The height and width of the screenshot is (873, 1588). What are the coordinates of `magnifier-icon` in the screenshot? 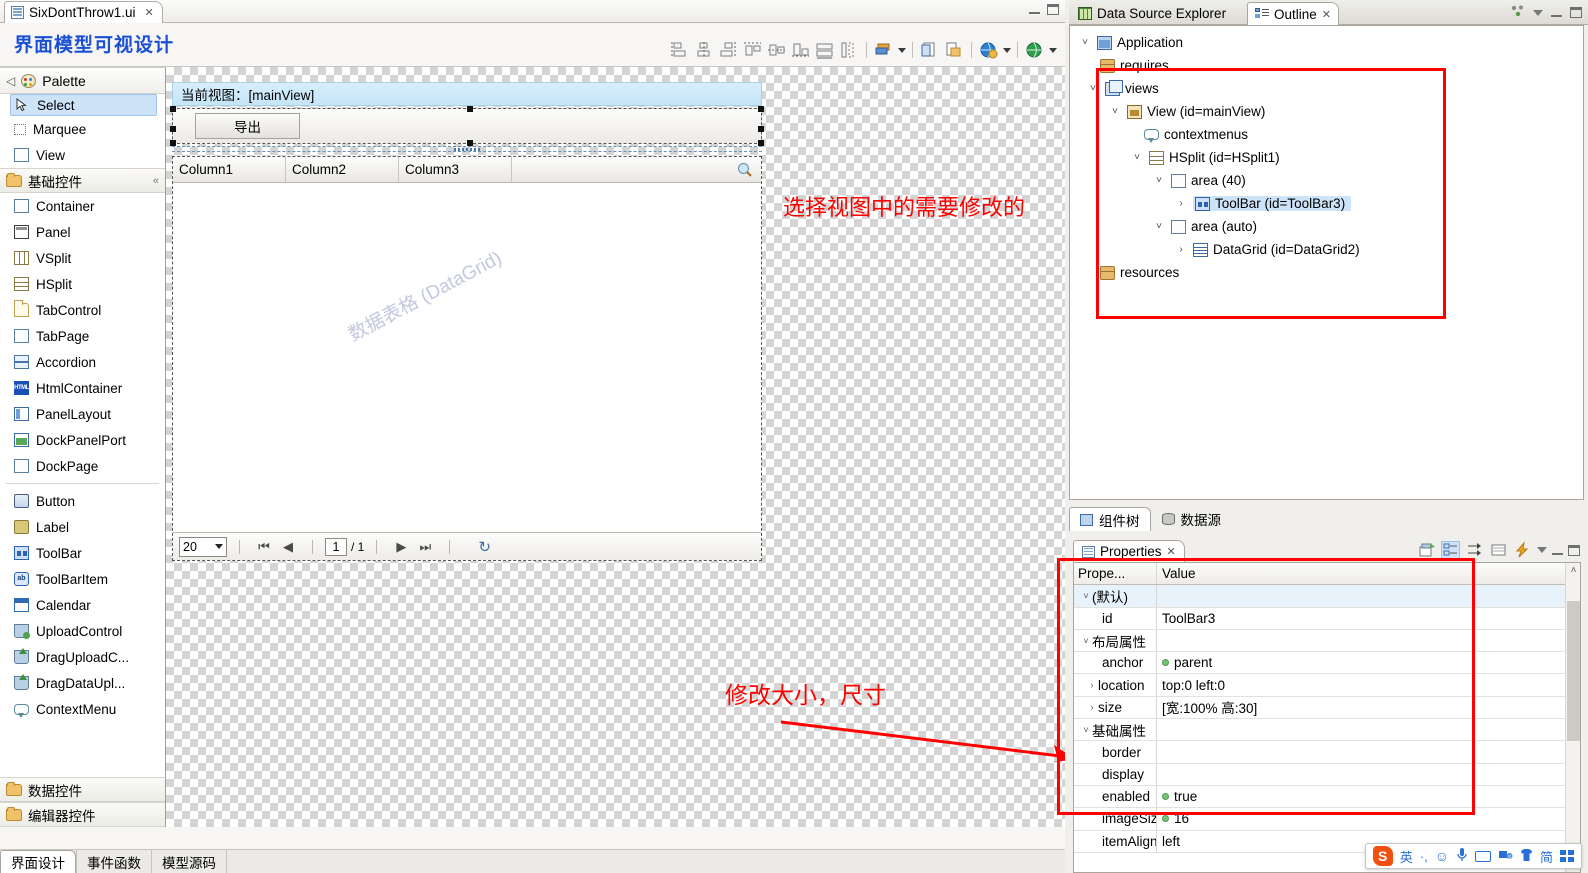 It's located at (745, 171).